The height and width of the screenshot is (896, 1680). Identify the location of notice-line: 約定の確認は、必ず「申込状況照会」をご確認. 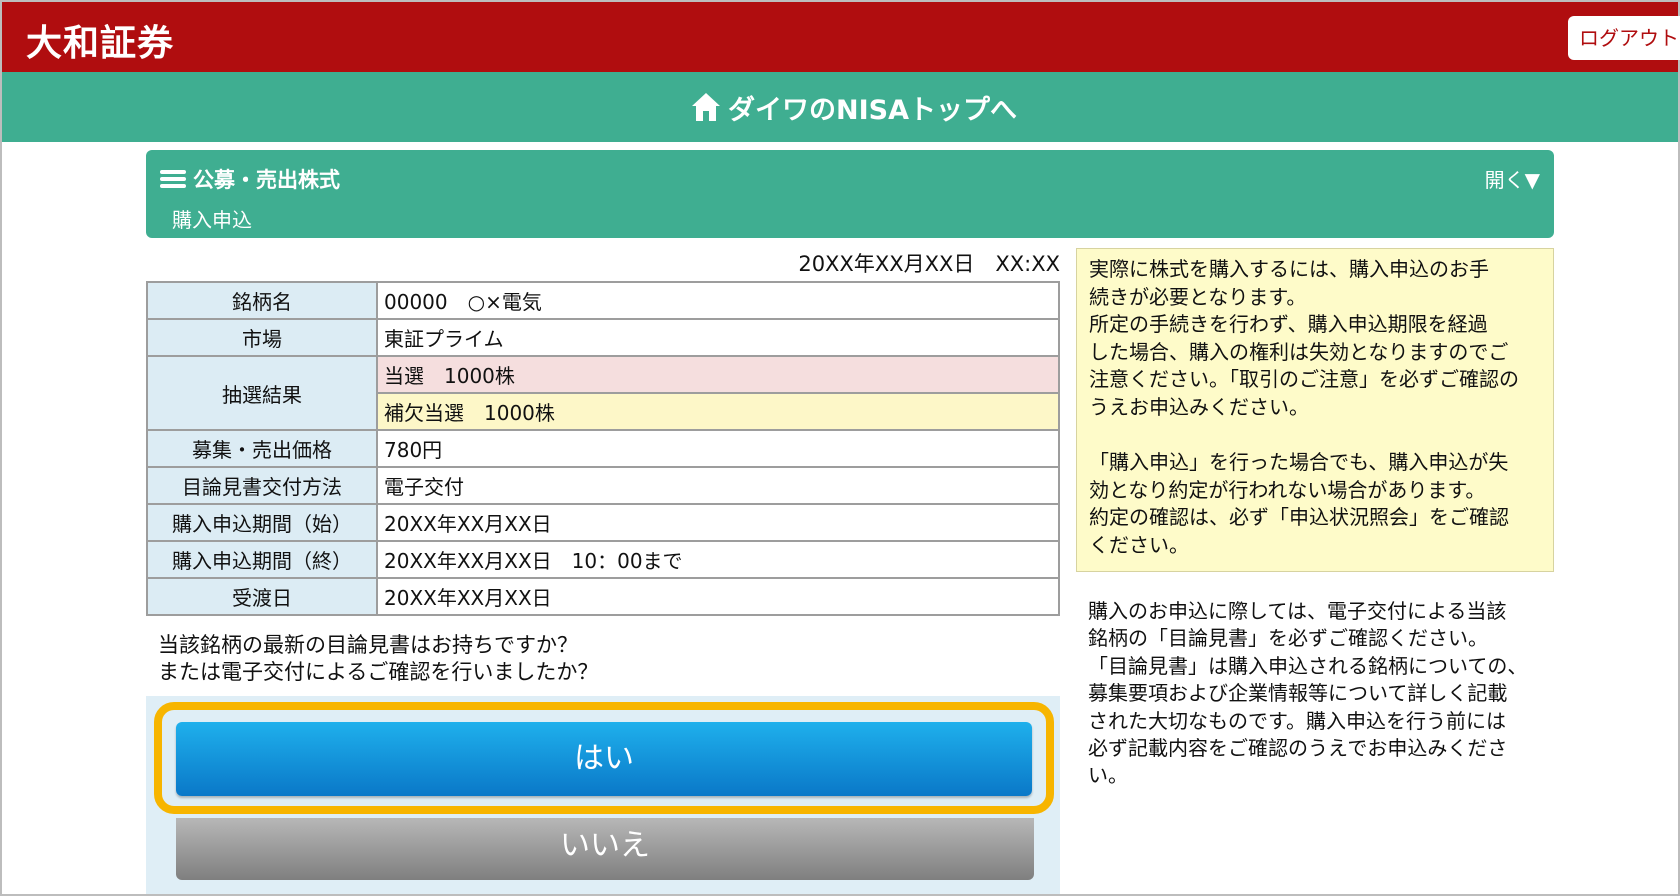
(1299, 517).